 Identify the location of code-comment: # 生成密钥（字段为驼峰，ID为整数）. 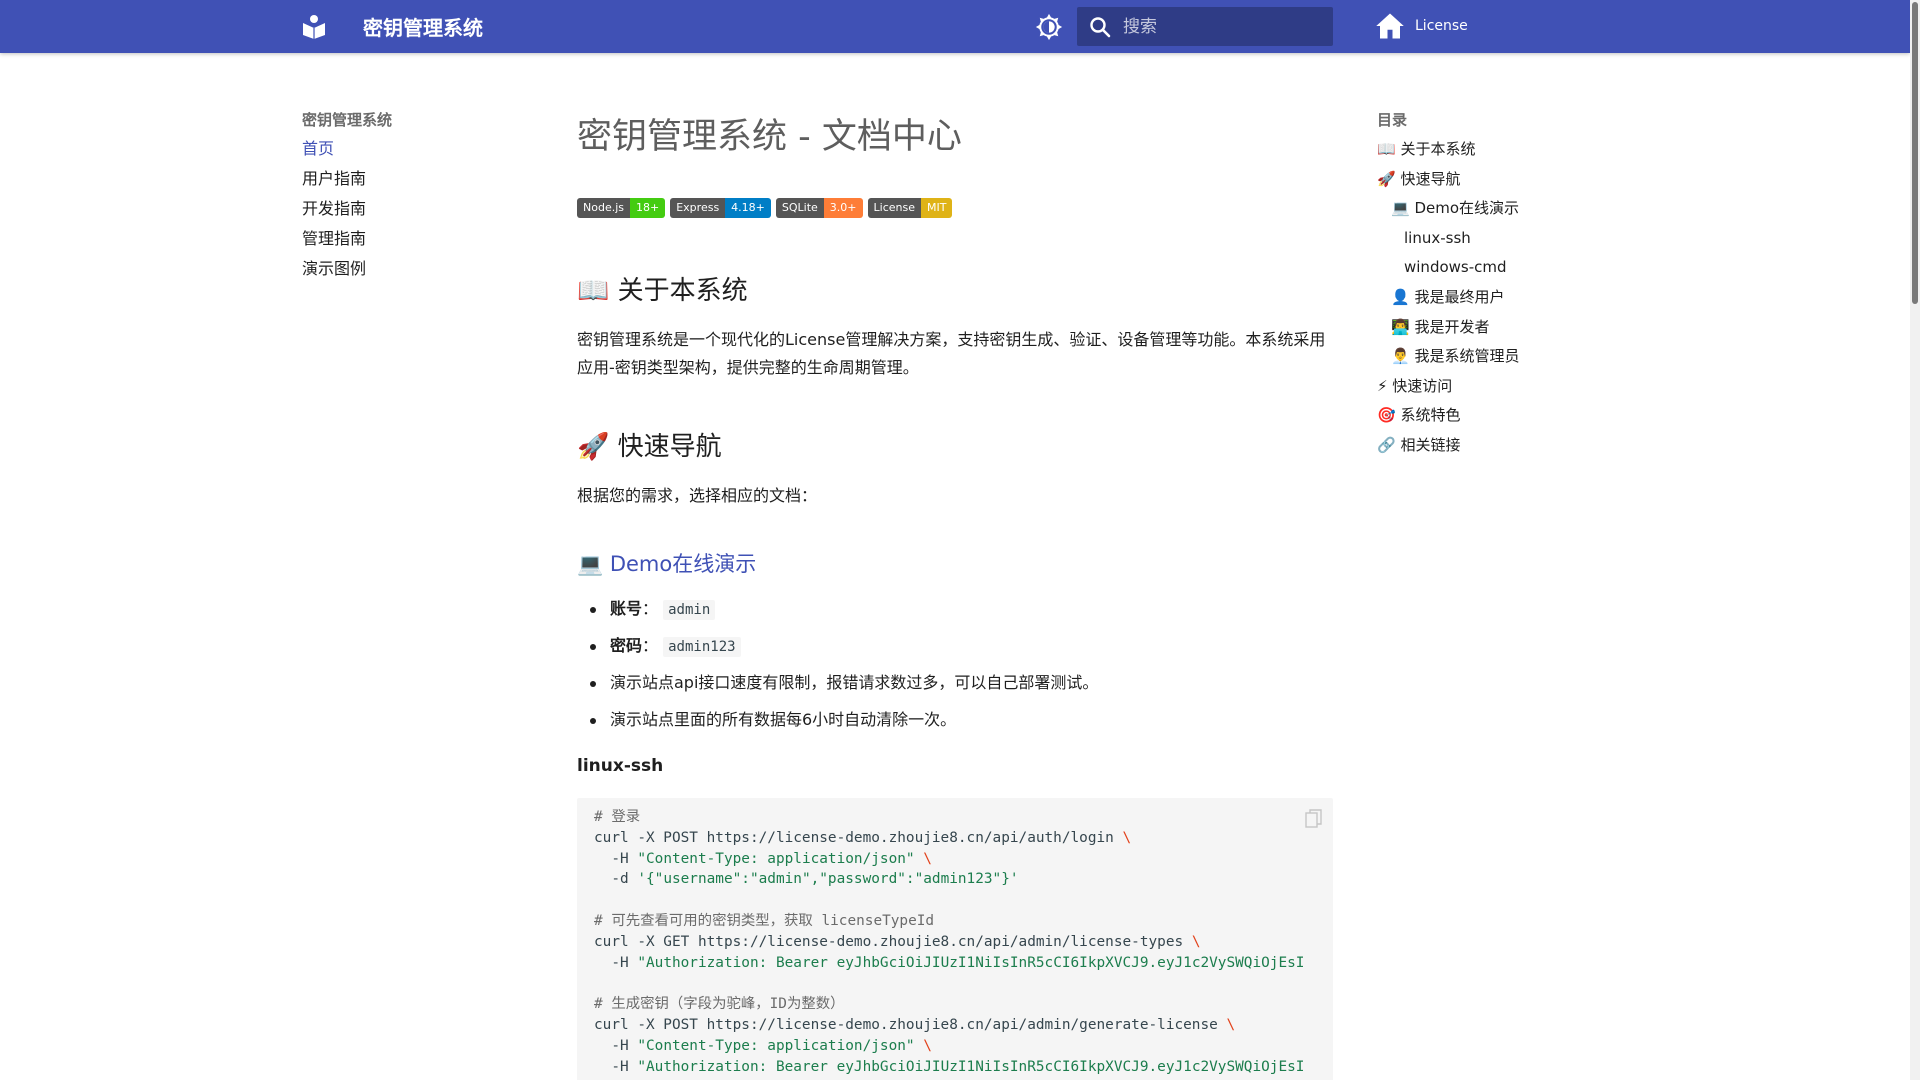
(719, 1004).